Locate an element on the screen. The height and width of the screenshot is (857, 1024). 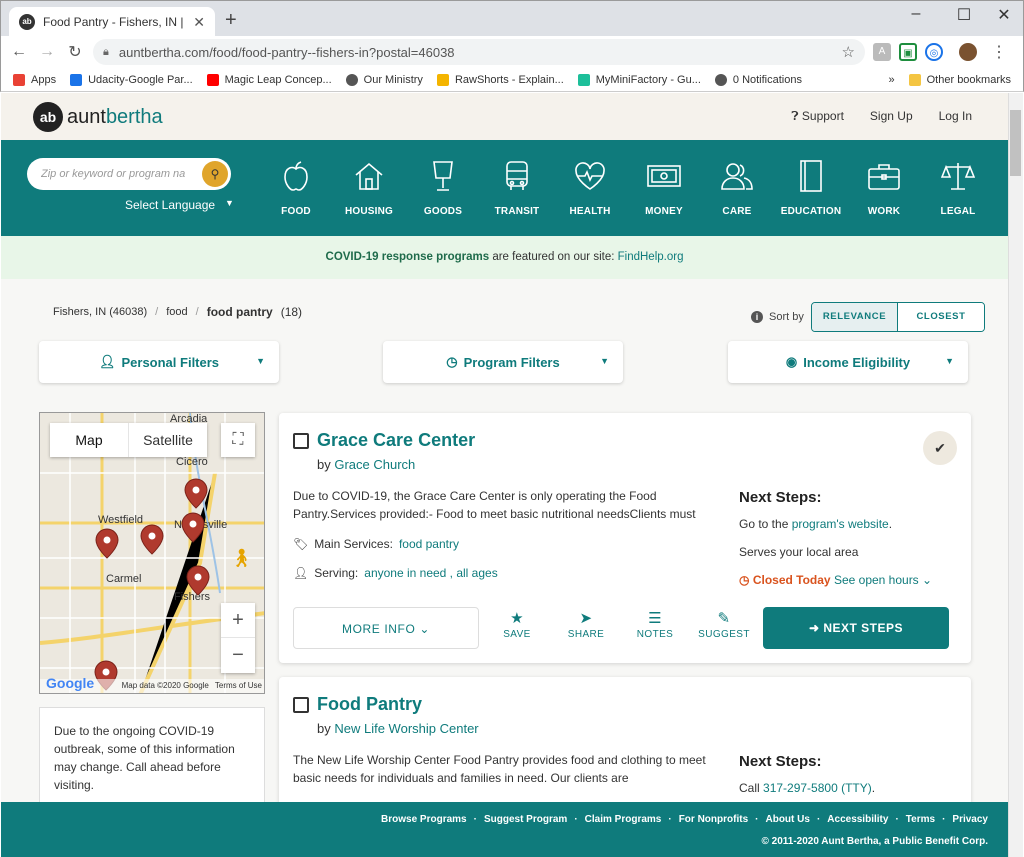
zoom-out-icon: − is located at coordinates (238, 655).